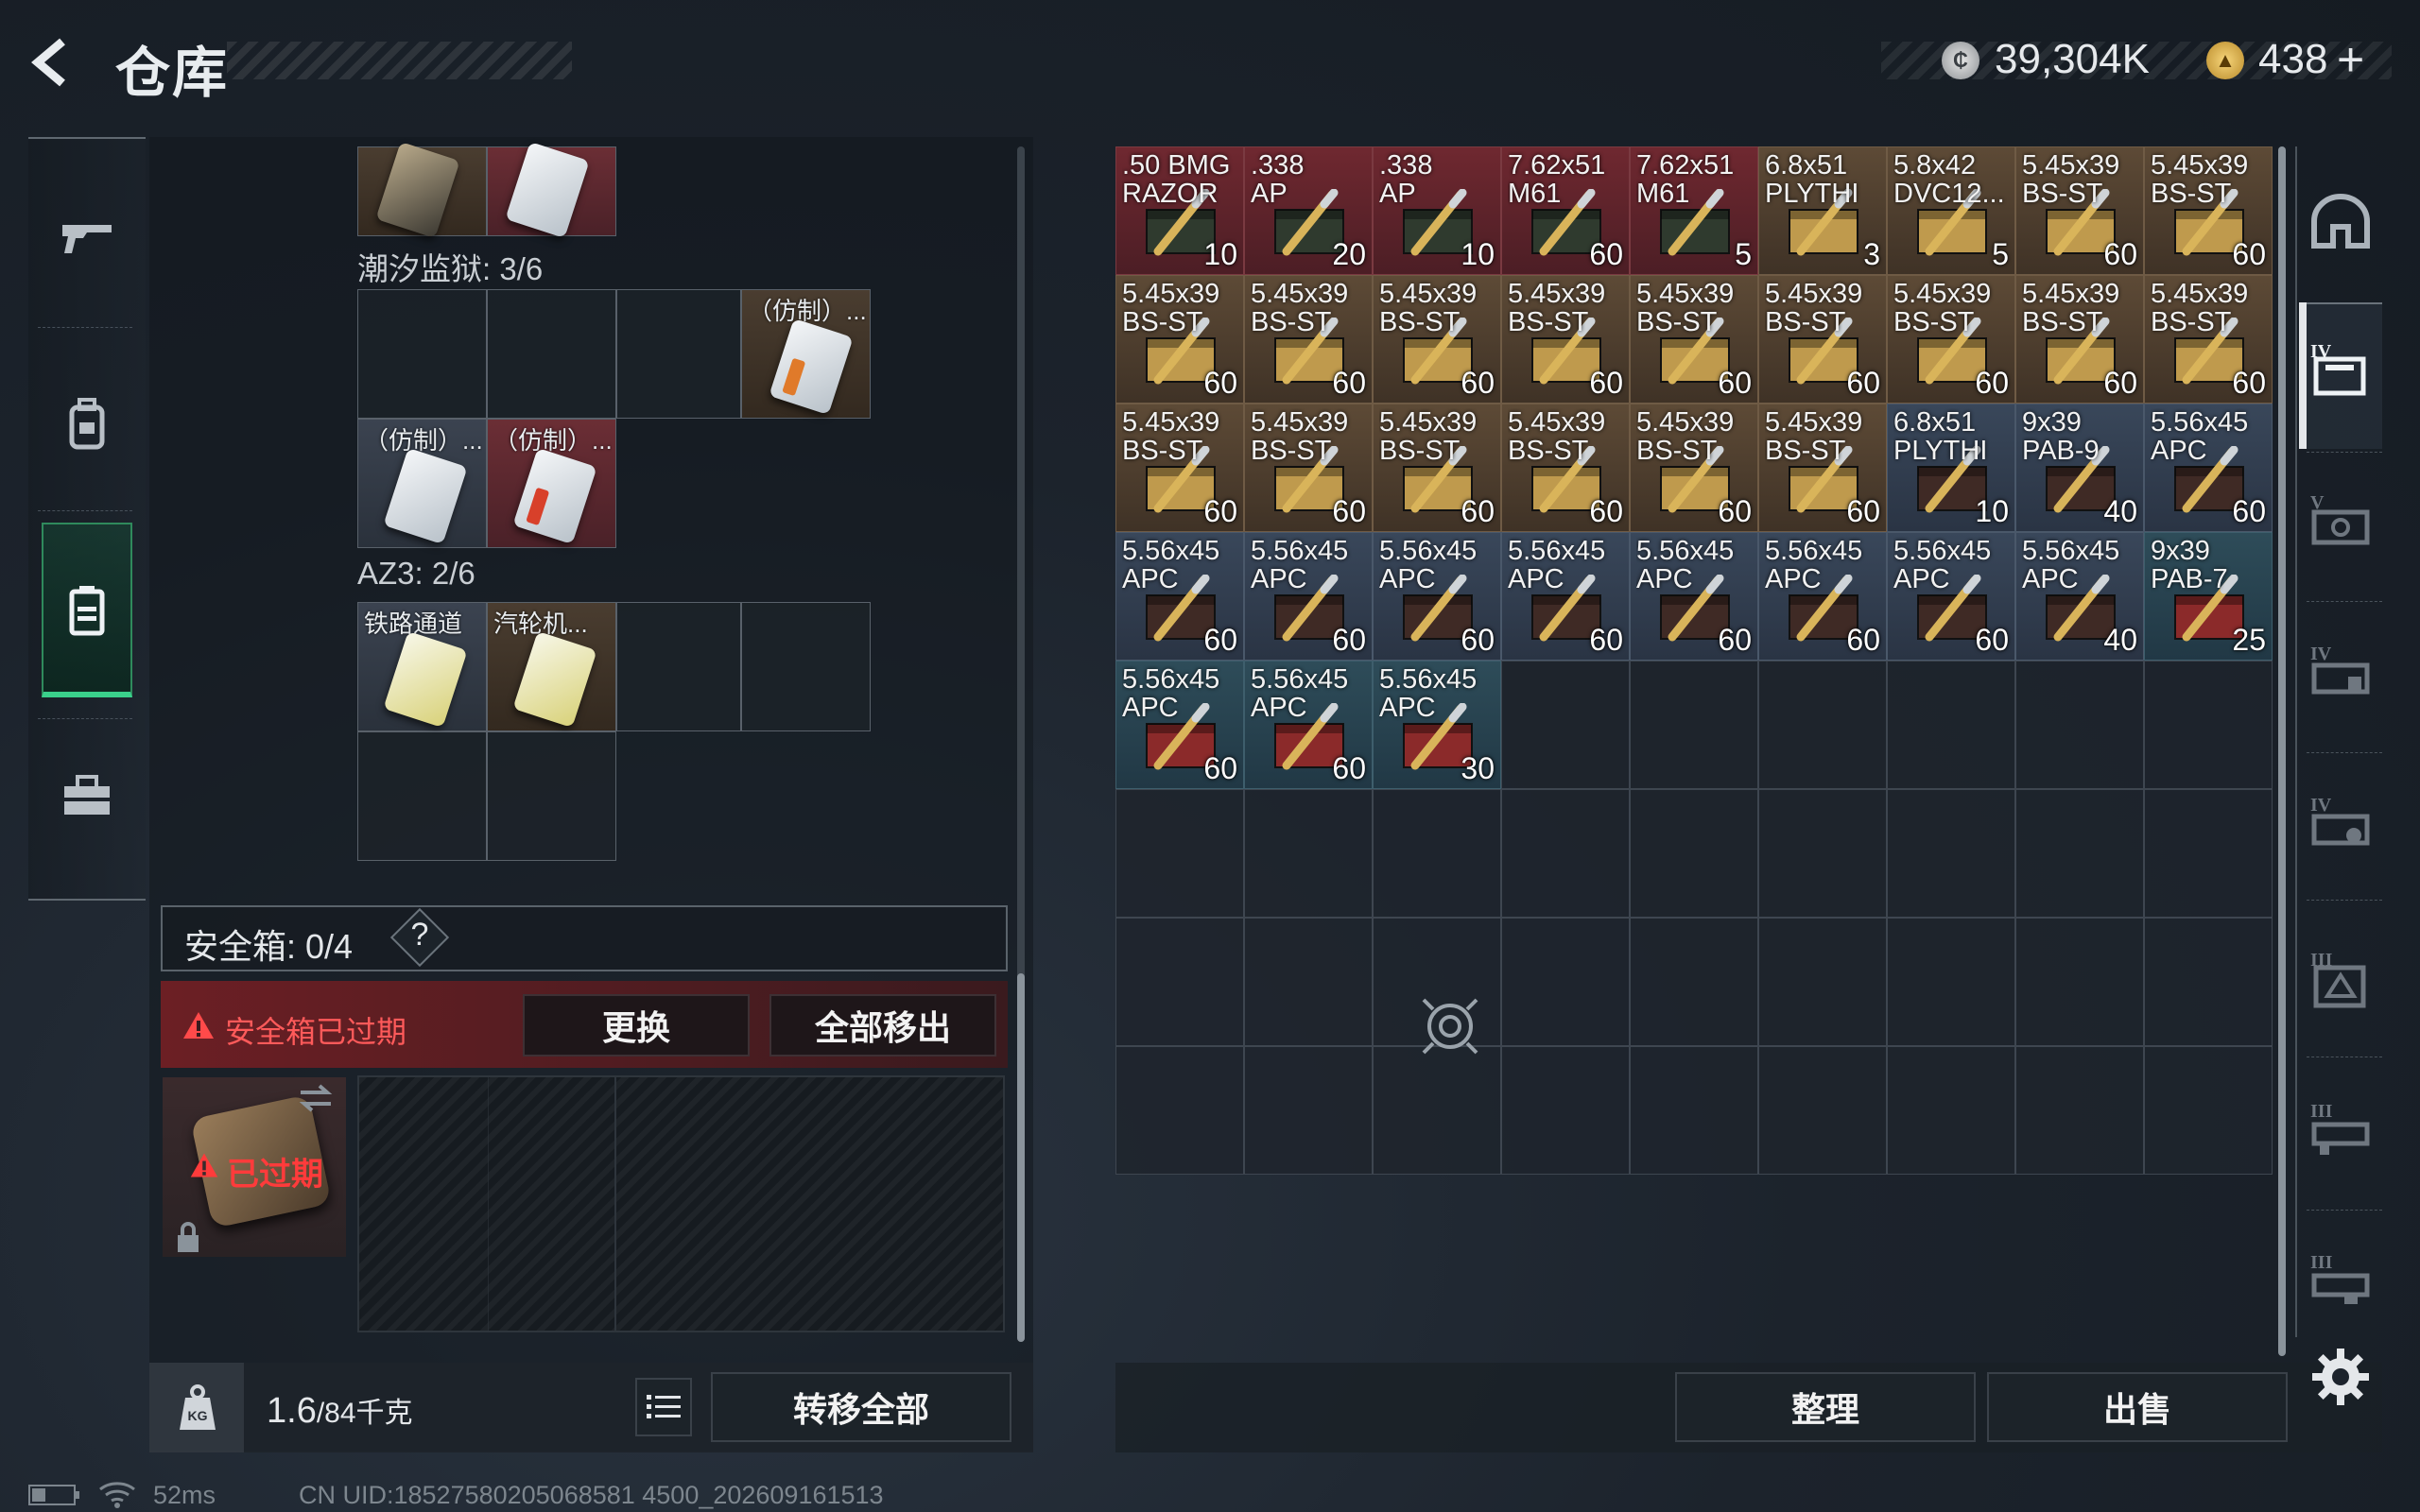 This screenshot has width=2420, height=1512. Describe the element at coordinates (2341, 223) in the screenshot. I see `helmet-icon` at that location.